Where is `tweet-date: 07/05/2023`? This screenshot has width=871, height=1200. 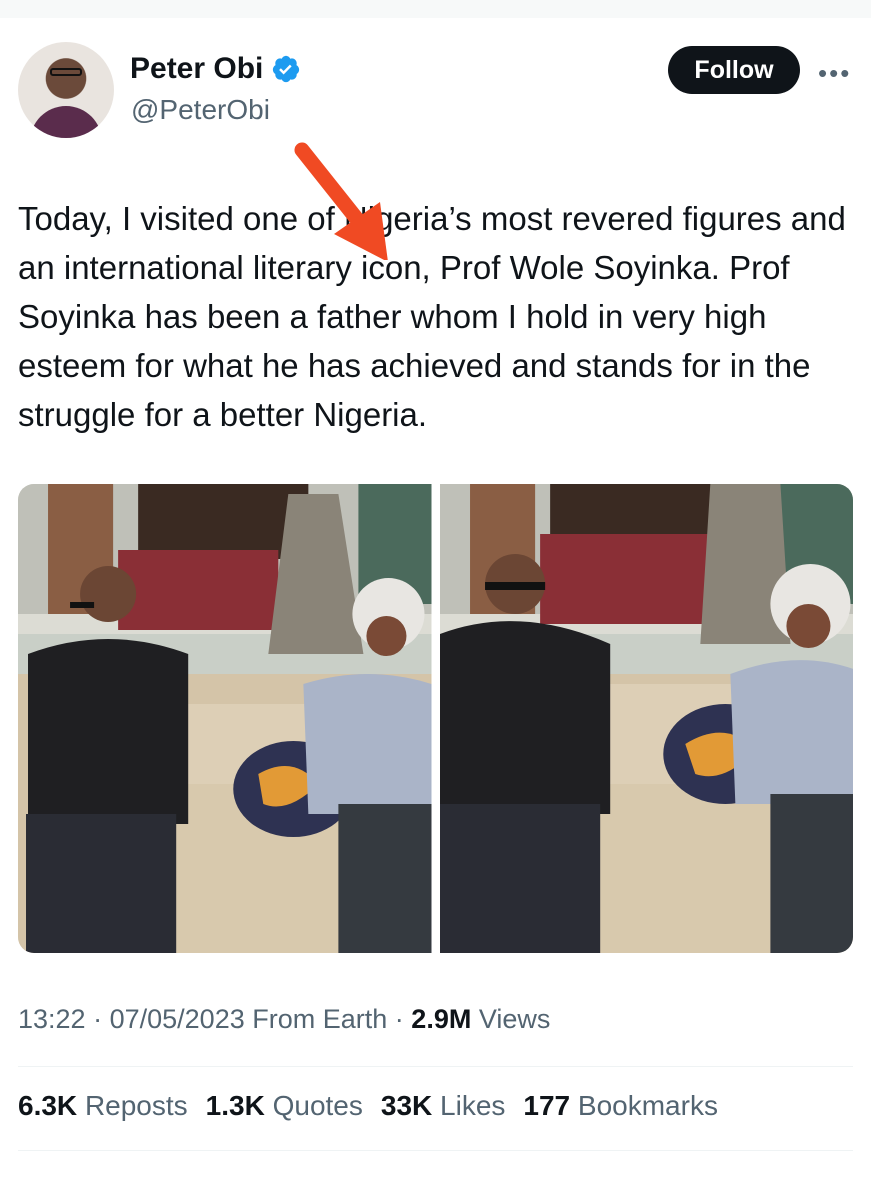 tweet-date: 07/05/2023 is located at coordinates (177, 1019).